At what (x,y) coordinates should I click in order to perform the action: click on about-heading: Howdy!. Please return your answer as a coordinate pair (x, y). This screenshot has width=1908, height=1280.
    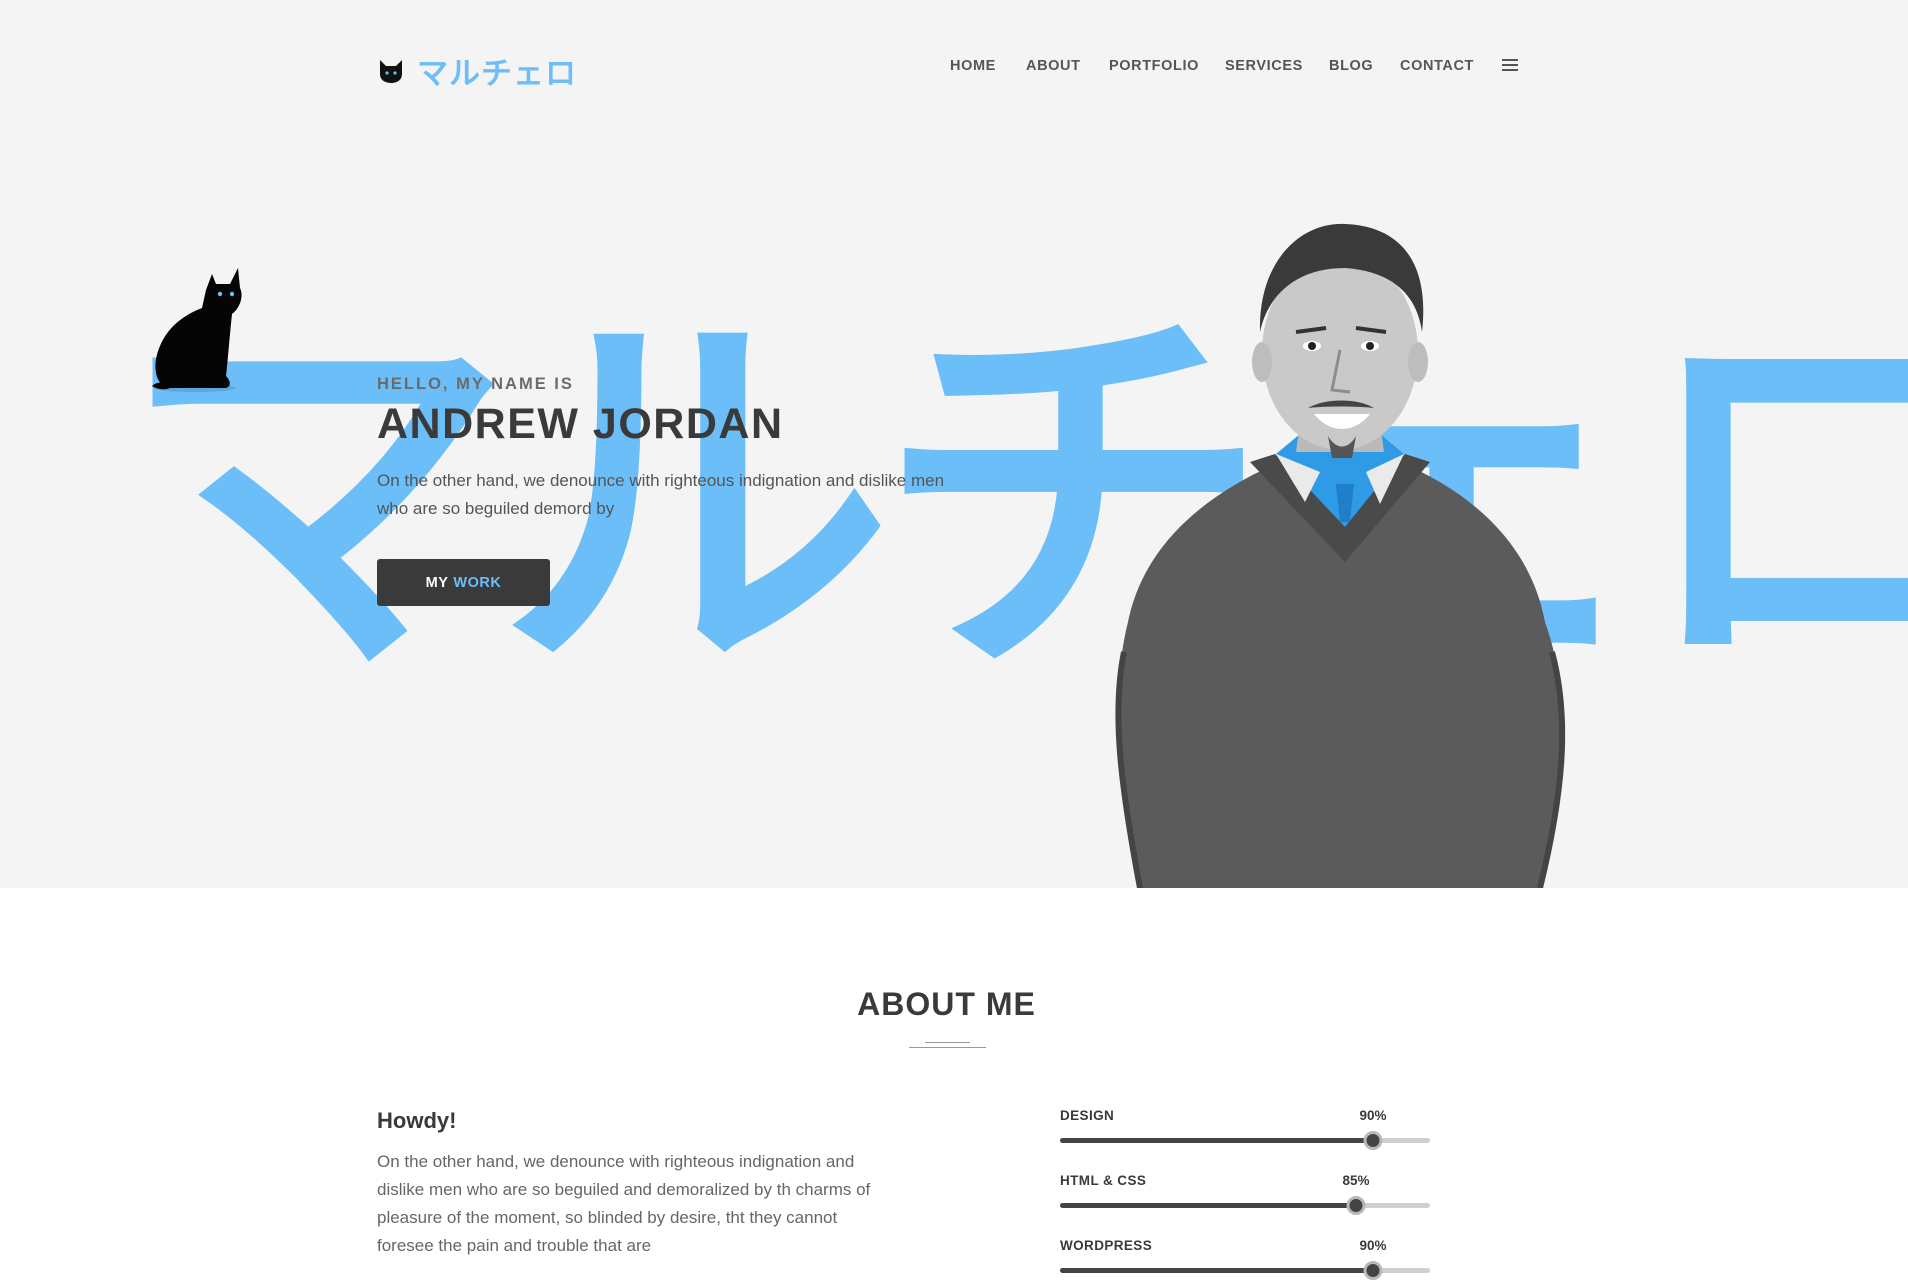
    Looking at the image, I should click on (417, 1120).